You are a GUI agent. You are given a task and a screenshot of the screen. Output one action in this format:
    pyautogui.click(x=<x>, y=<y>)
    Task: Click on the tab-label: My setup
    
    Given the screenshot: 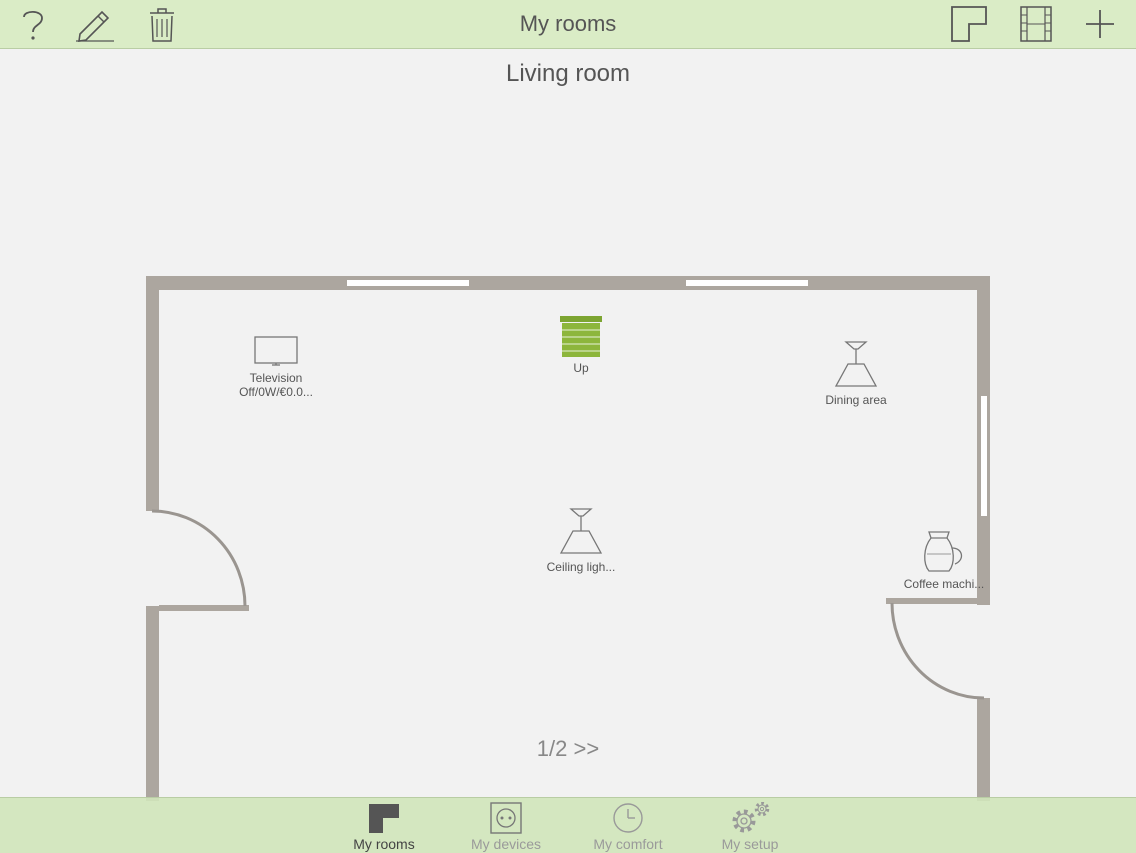 What is the action you would take?
    pyautogui.click(x=750, y=844)
    